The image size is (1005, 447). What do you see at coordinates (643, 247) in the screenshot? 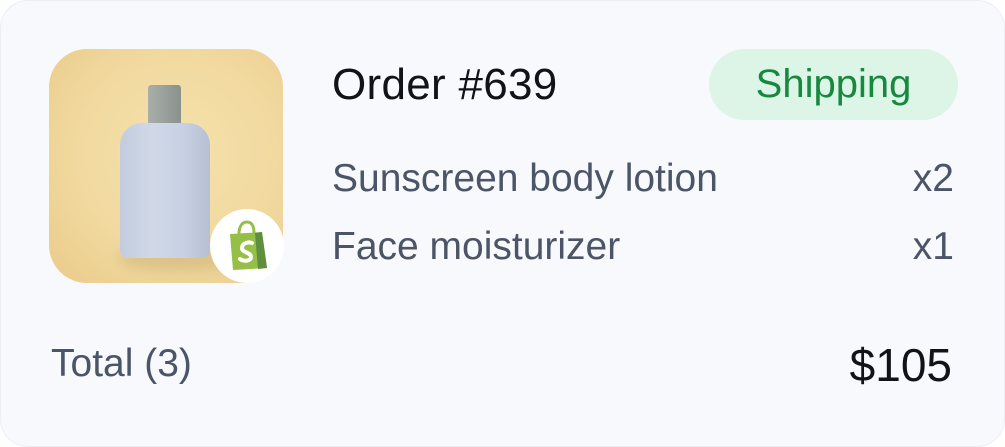
I see `line-item: Face moisturizer x1` at bounding box center [643, 247].